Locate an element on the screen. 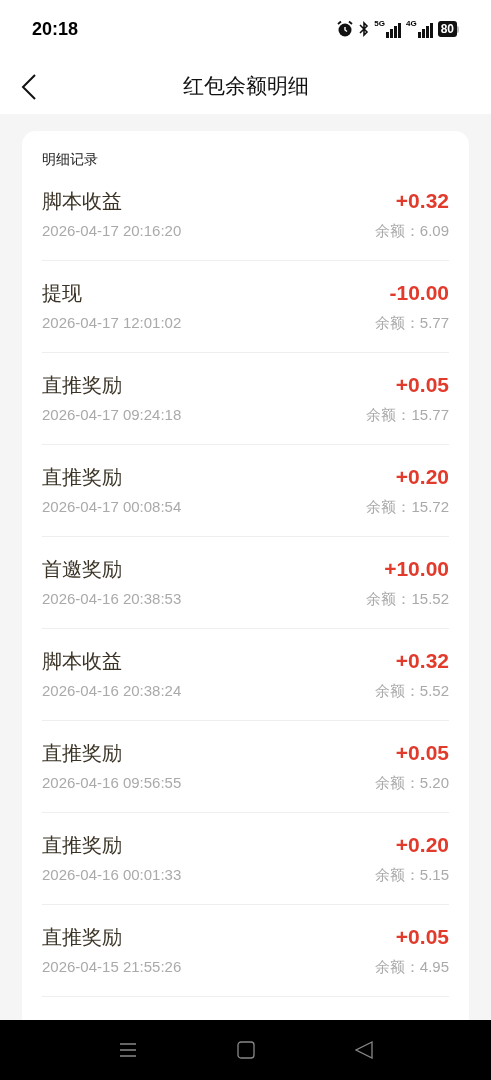  status-time: 20:18 is located at coordinates (55, 29).